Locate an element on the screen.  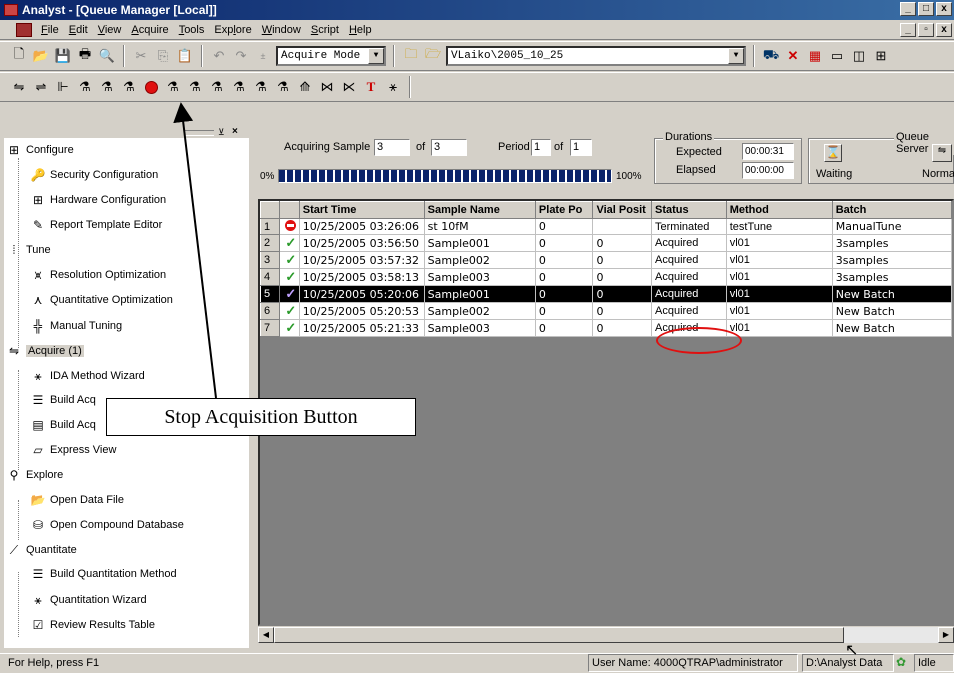
chevron-down-icon: ▼ is located at coordinates (376, 56).